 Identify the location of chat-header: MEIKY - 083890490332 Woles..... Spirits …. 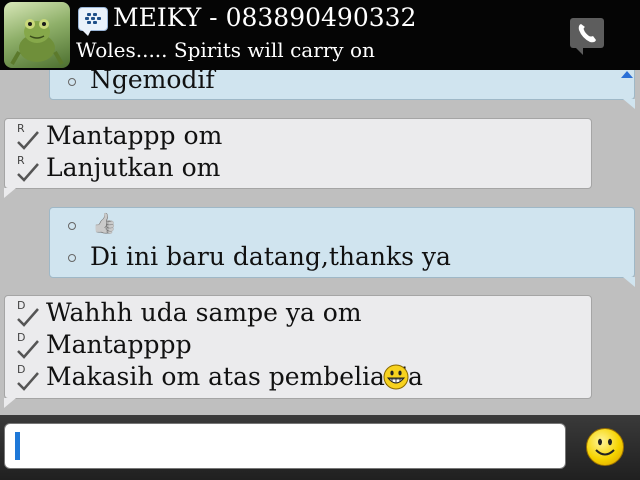
(320, 35).